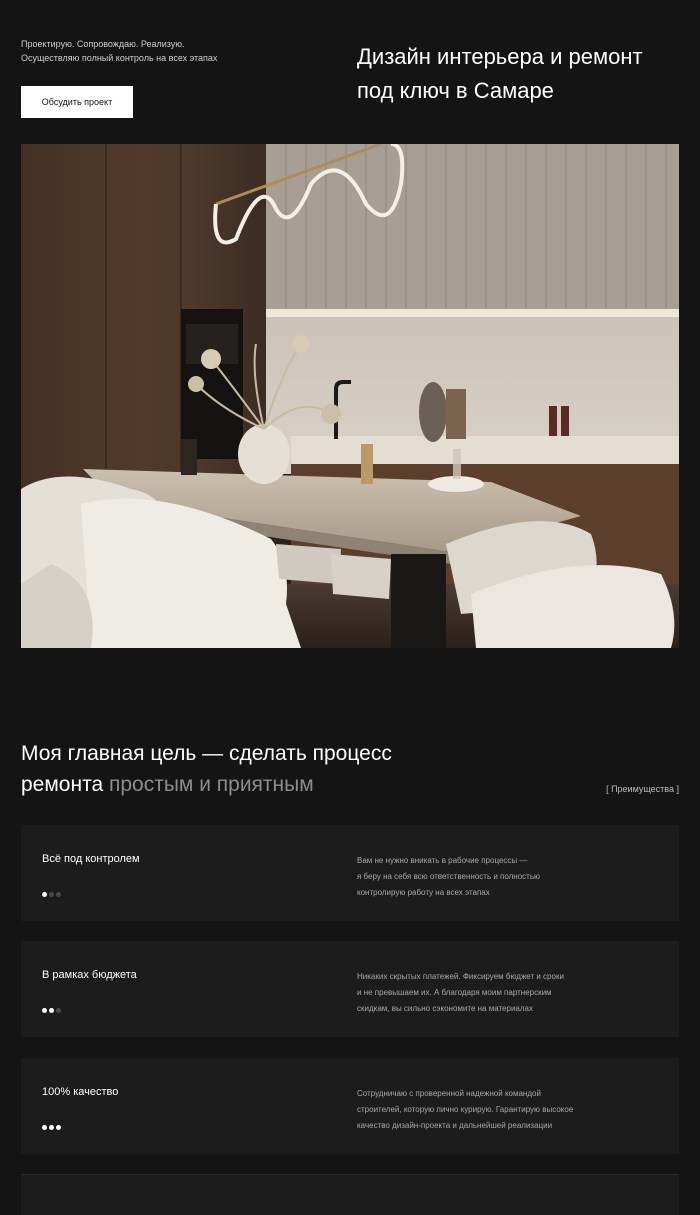  Describe the element at coordinates (91, 859) in the screenshot. I see `card-title: Всё под контролем` at that location.